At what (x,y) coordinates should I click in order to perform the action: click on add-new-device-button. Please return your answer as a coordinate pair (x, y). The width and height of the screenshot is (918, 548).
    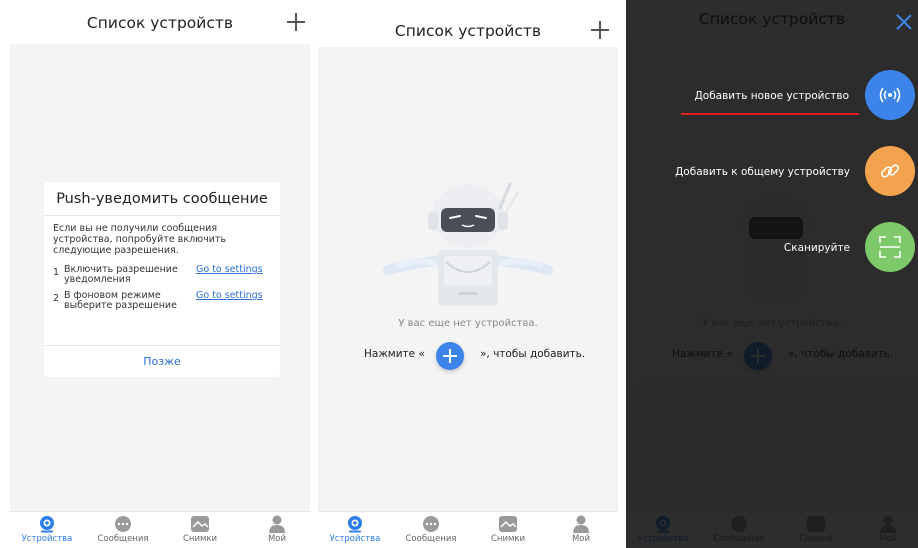
    Looking at the image, I should click on (890, 95).